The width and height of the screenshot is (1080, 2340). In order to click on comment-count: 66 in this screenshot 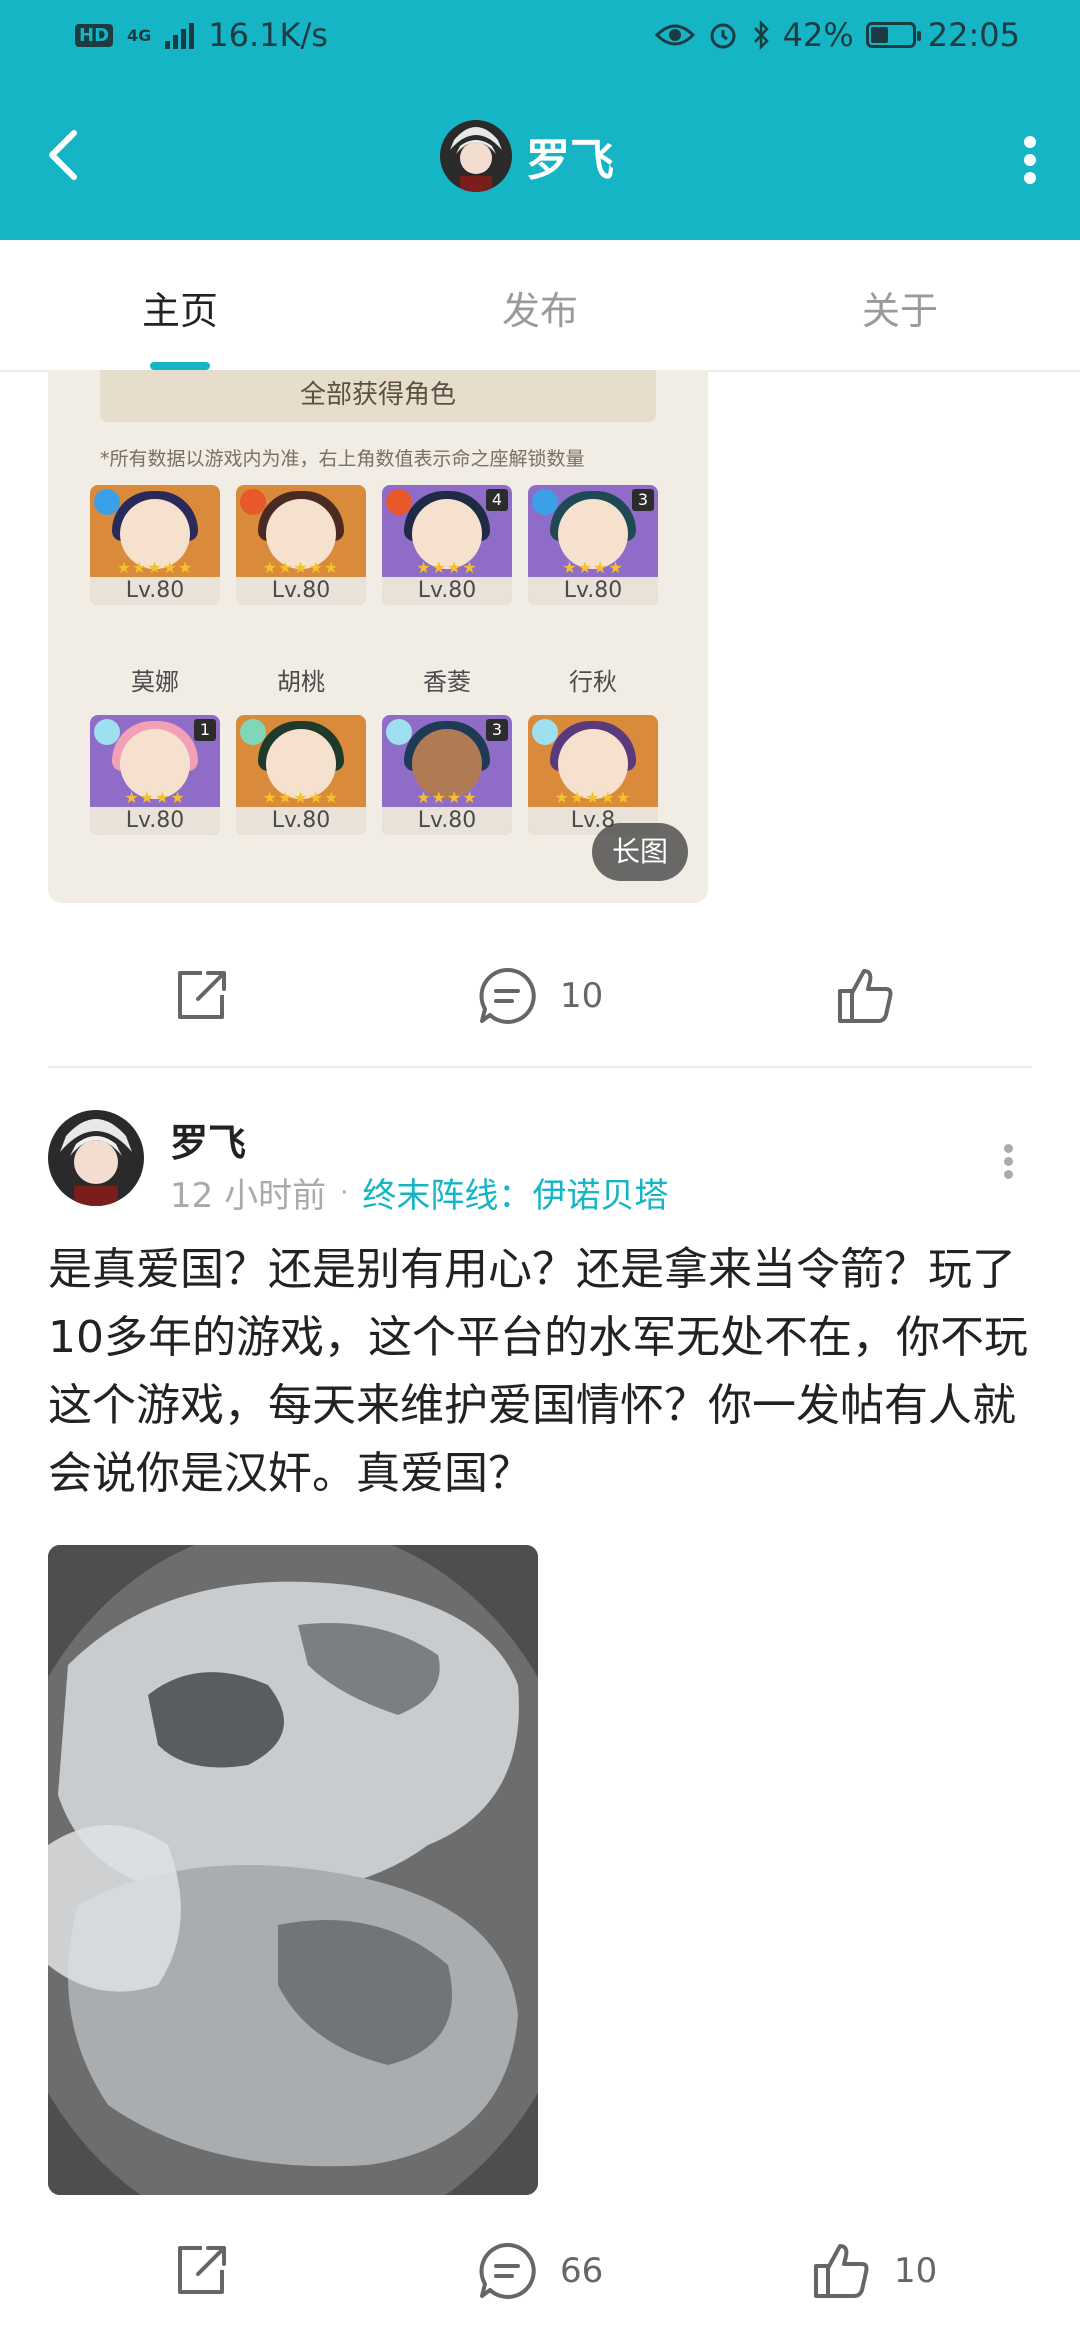, I will do `click(582, 2271)`.